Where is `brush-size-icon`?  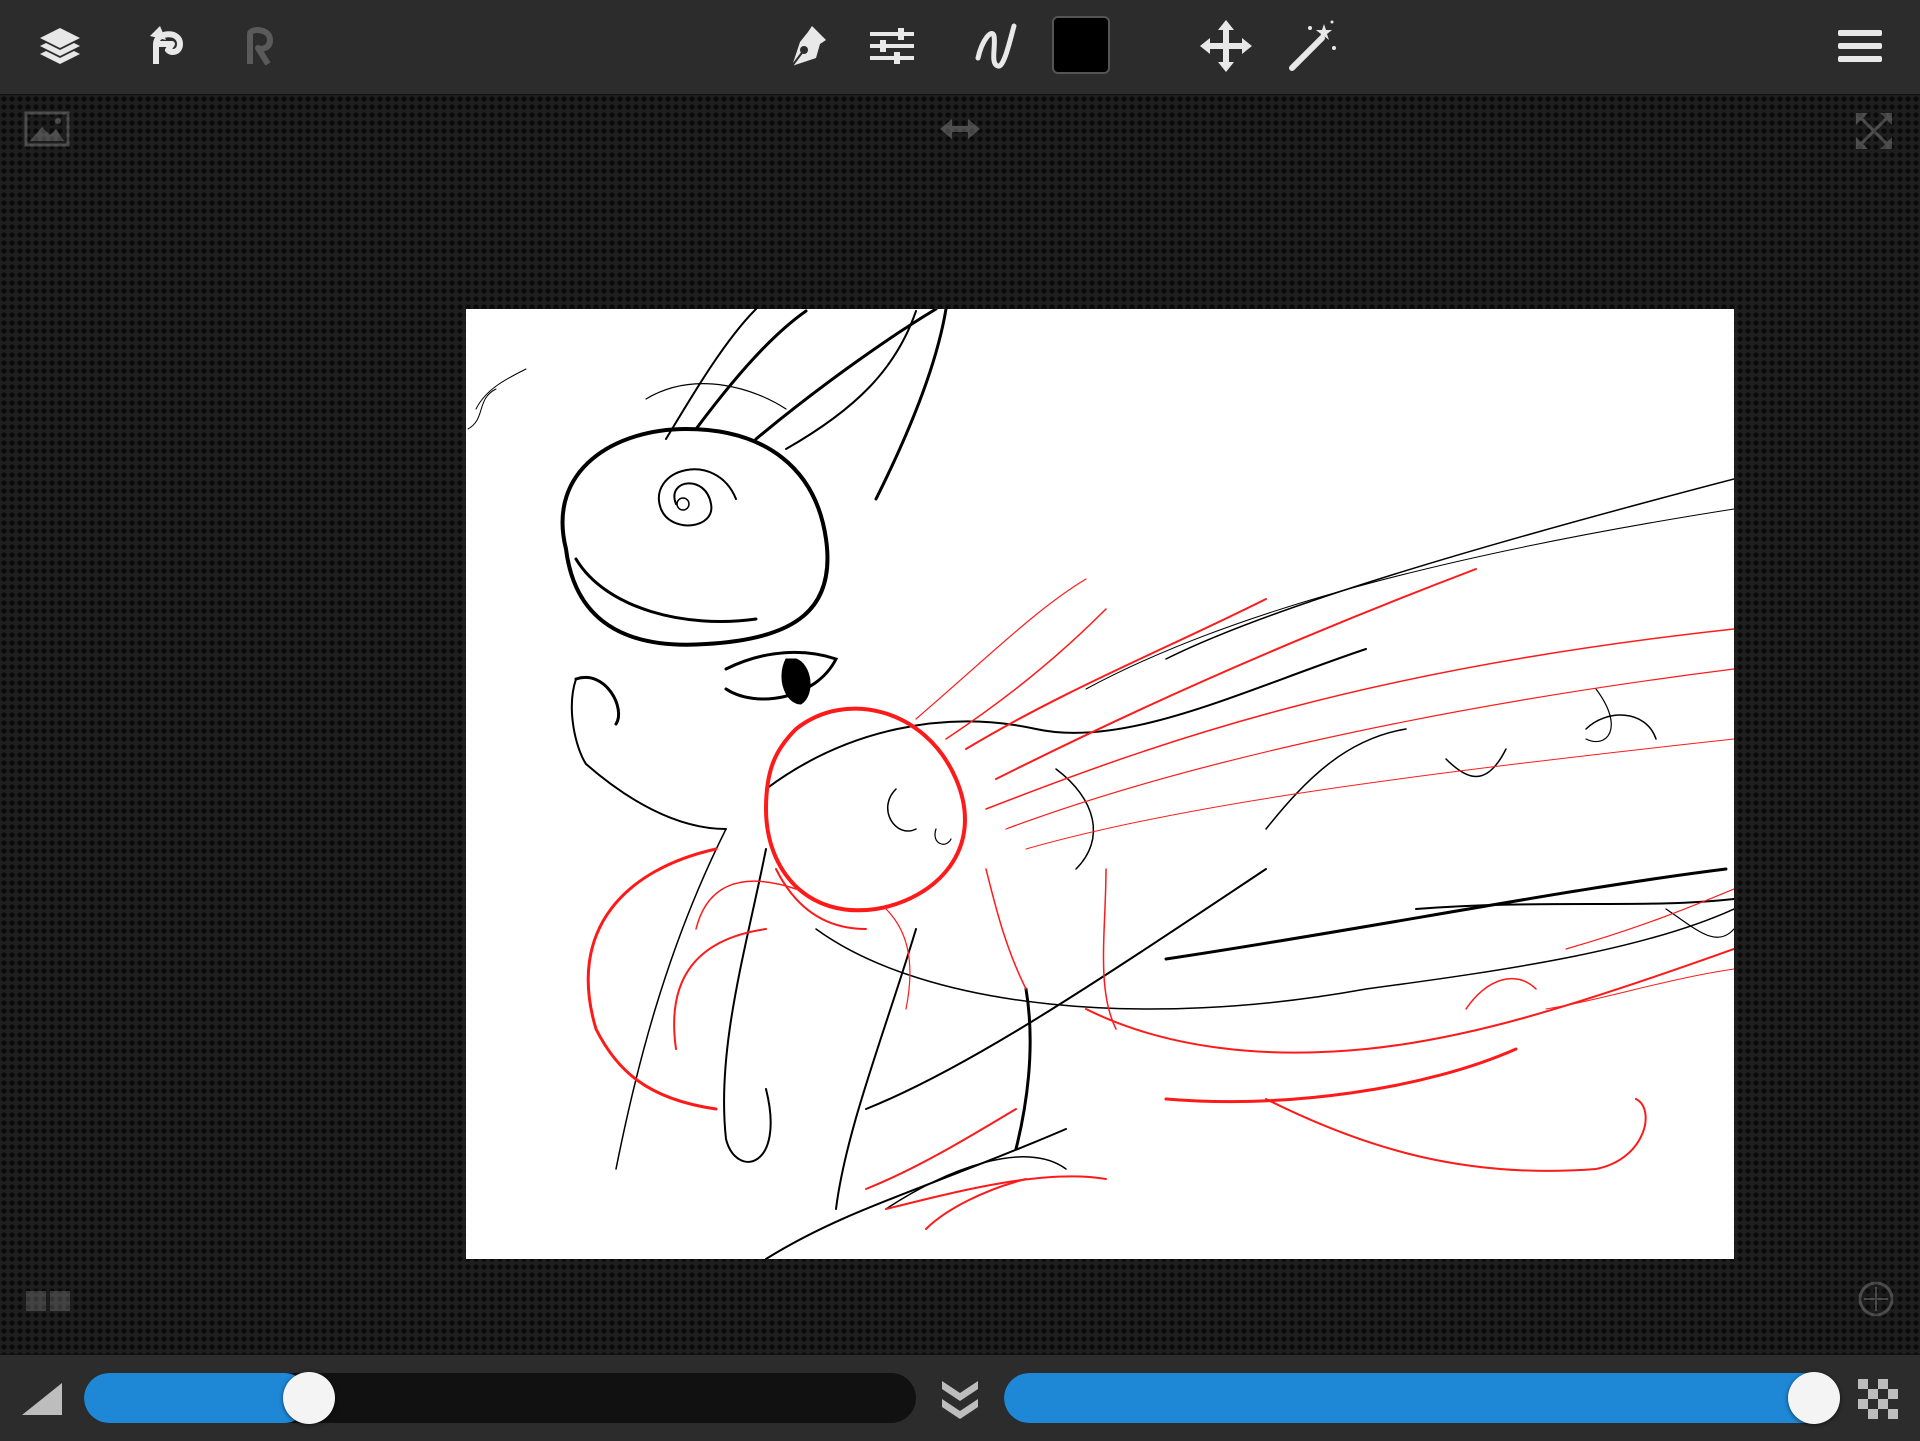
brush-size-icon is located at coordinates (42, 1401).